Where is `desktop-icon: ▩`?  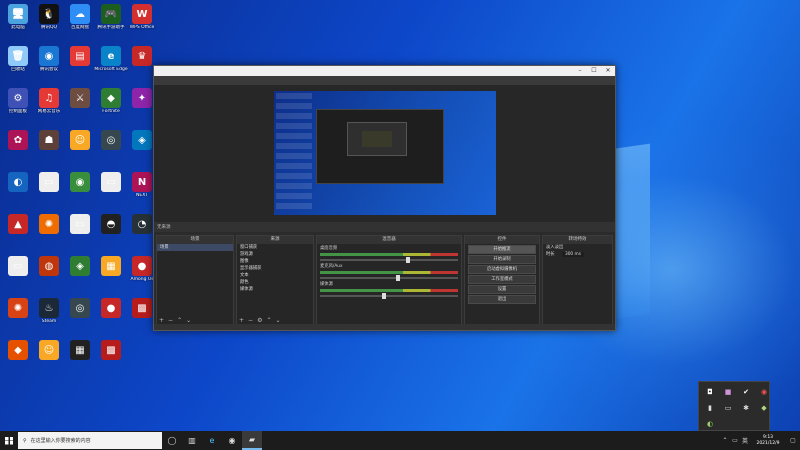 desktop-icon: ▩ is located at coordinates (111, 358).